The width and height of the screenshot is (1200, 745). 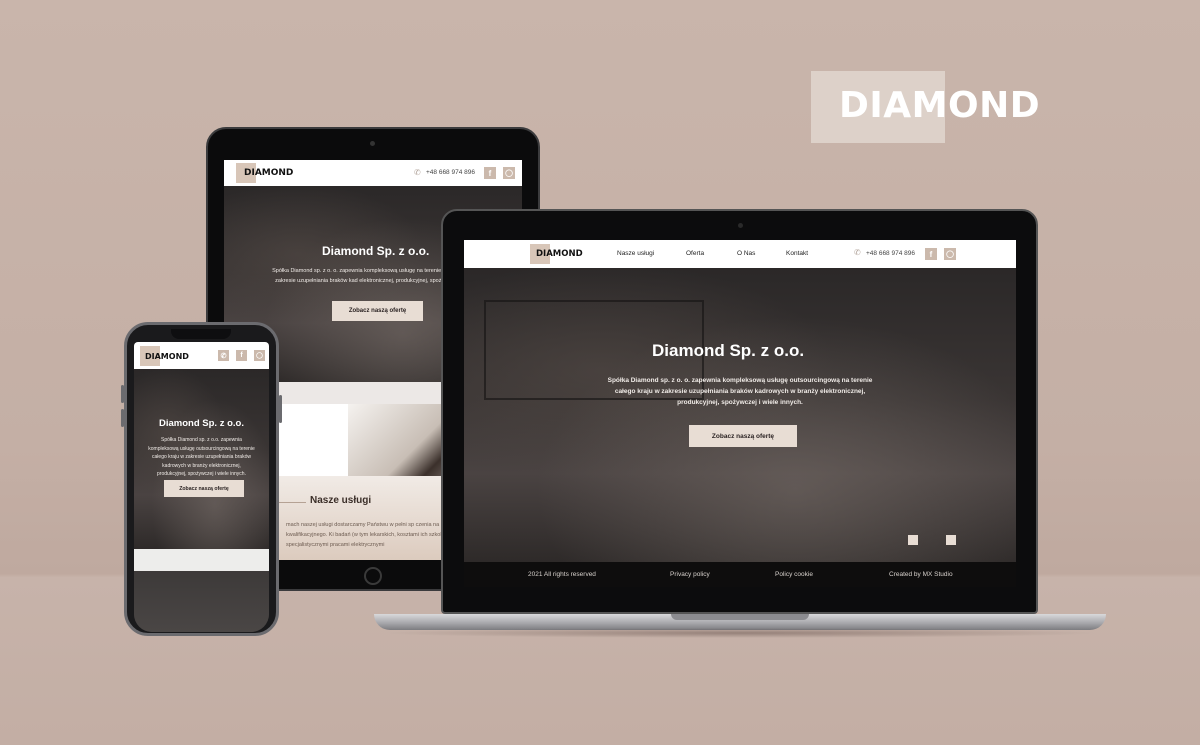 I want to click on nav-item-contact: Kontakt, so click(x=797, y=253).